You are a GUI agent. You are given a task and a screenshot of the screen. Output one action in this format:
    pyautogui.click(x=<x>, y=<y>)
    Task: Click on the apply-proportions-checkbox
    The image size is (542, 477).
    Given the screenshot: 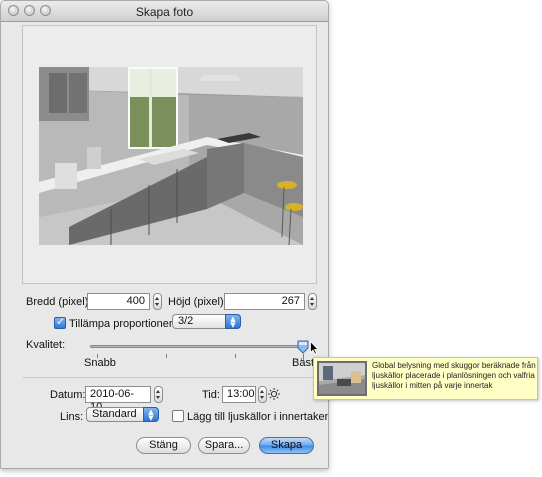 What is the action you would take?
    pyautogui.click(x=60, y=322)
    